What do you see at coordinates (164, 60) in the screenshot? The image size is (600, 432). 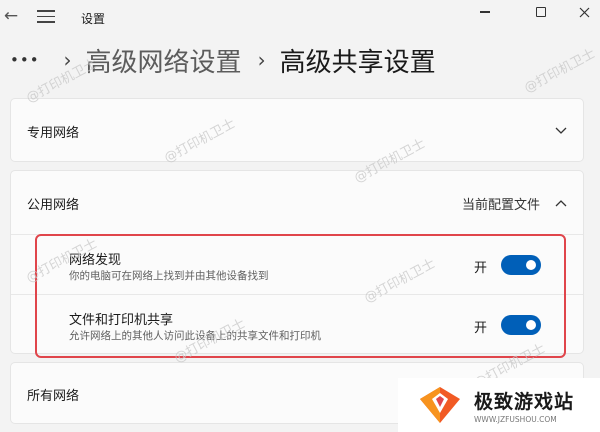 I see `breadcrumb-item-advanced-network: 高级网络设置` at bounding box center [164, 60].